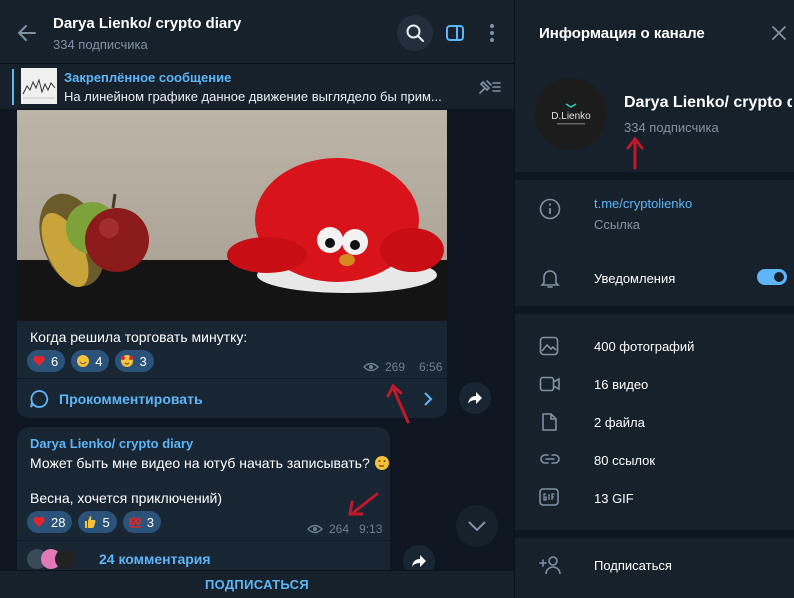 This screenshot has width=794, height=598. Describe the element at coordinates (622, 33) in the screenshot. I see `info-panel-title: Информация о канале` at that location.